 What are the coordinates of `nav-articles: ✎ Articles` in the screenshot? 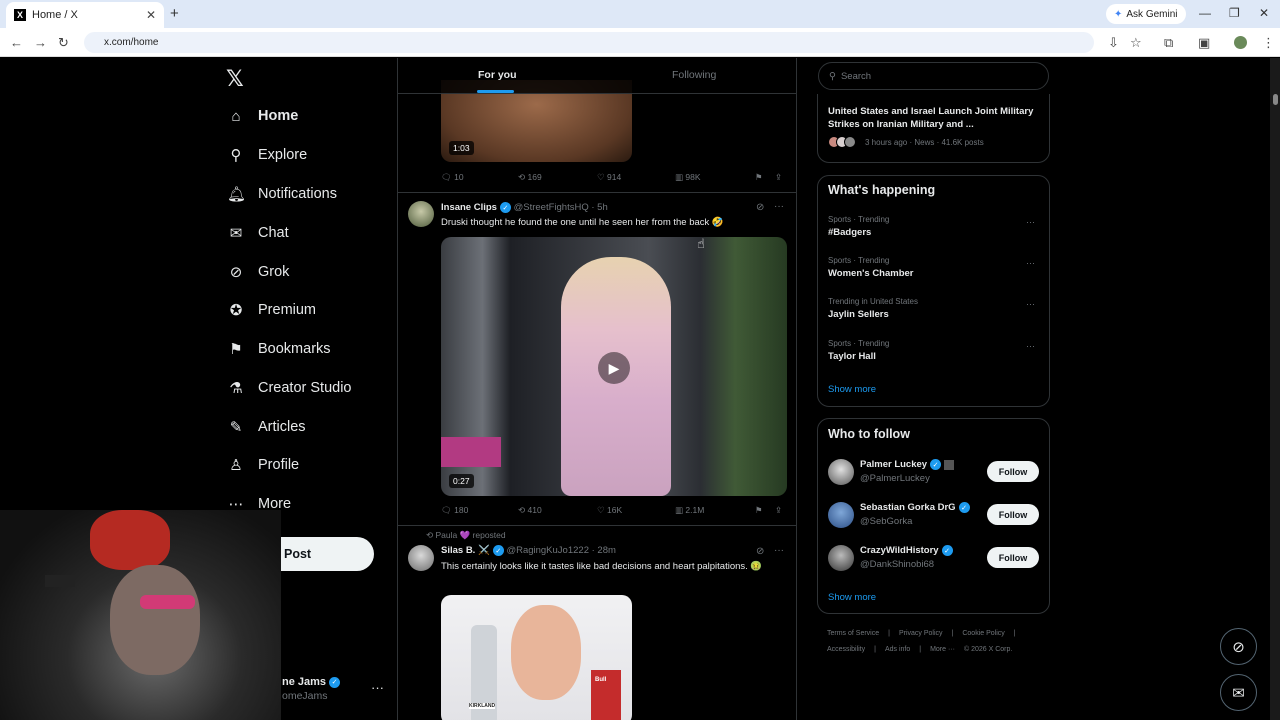 It's located at (266, 427).